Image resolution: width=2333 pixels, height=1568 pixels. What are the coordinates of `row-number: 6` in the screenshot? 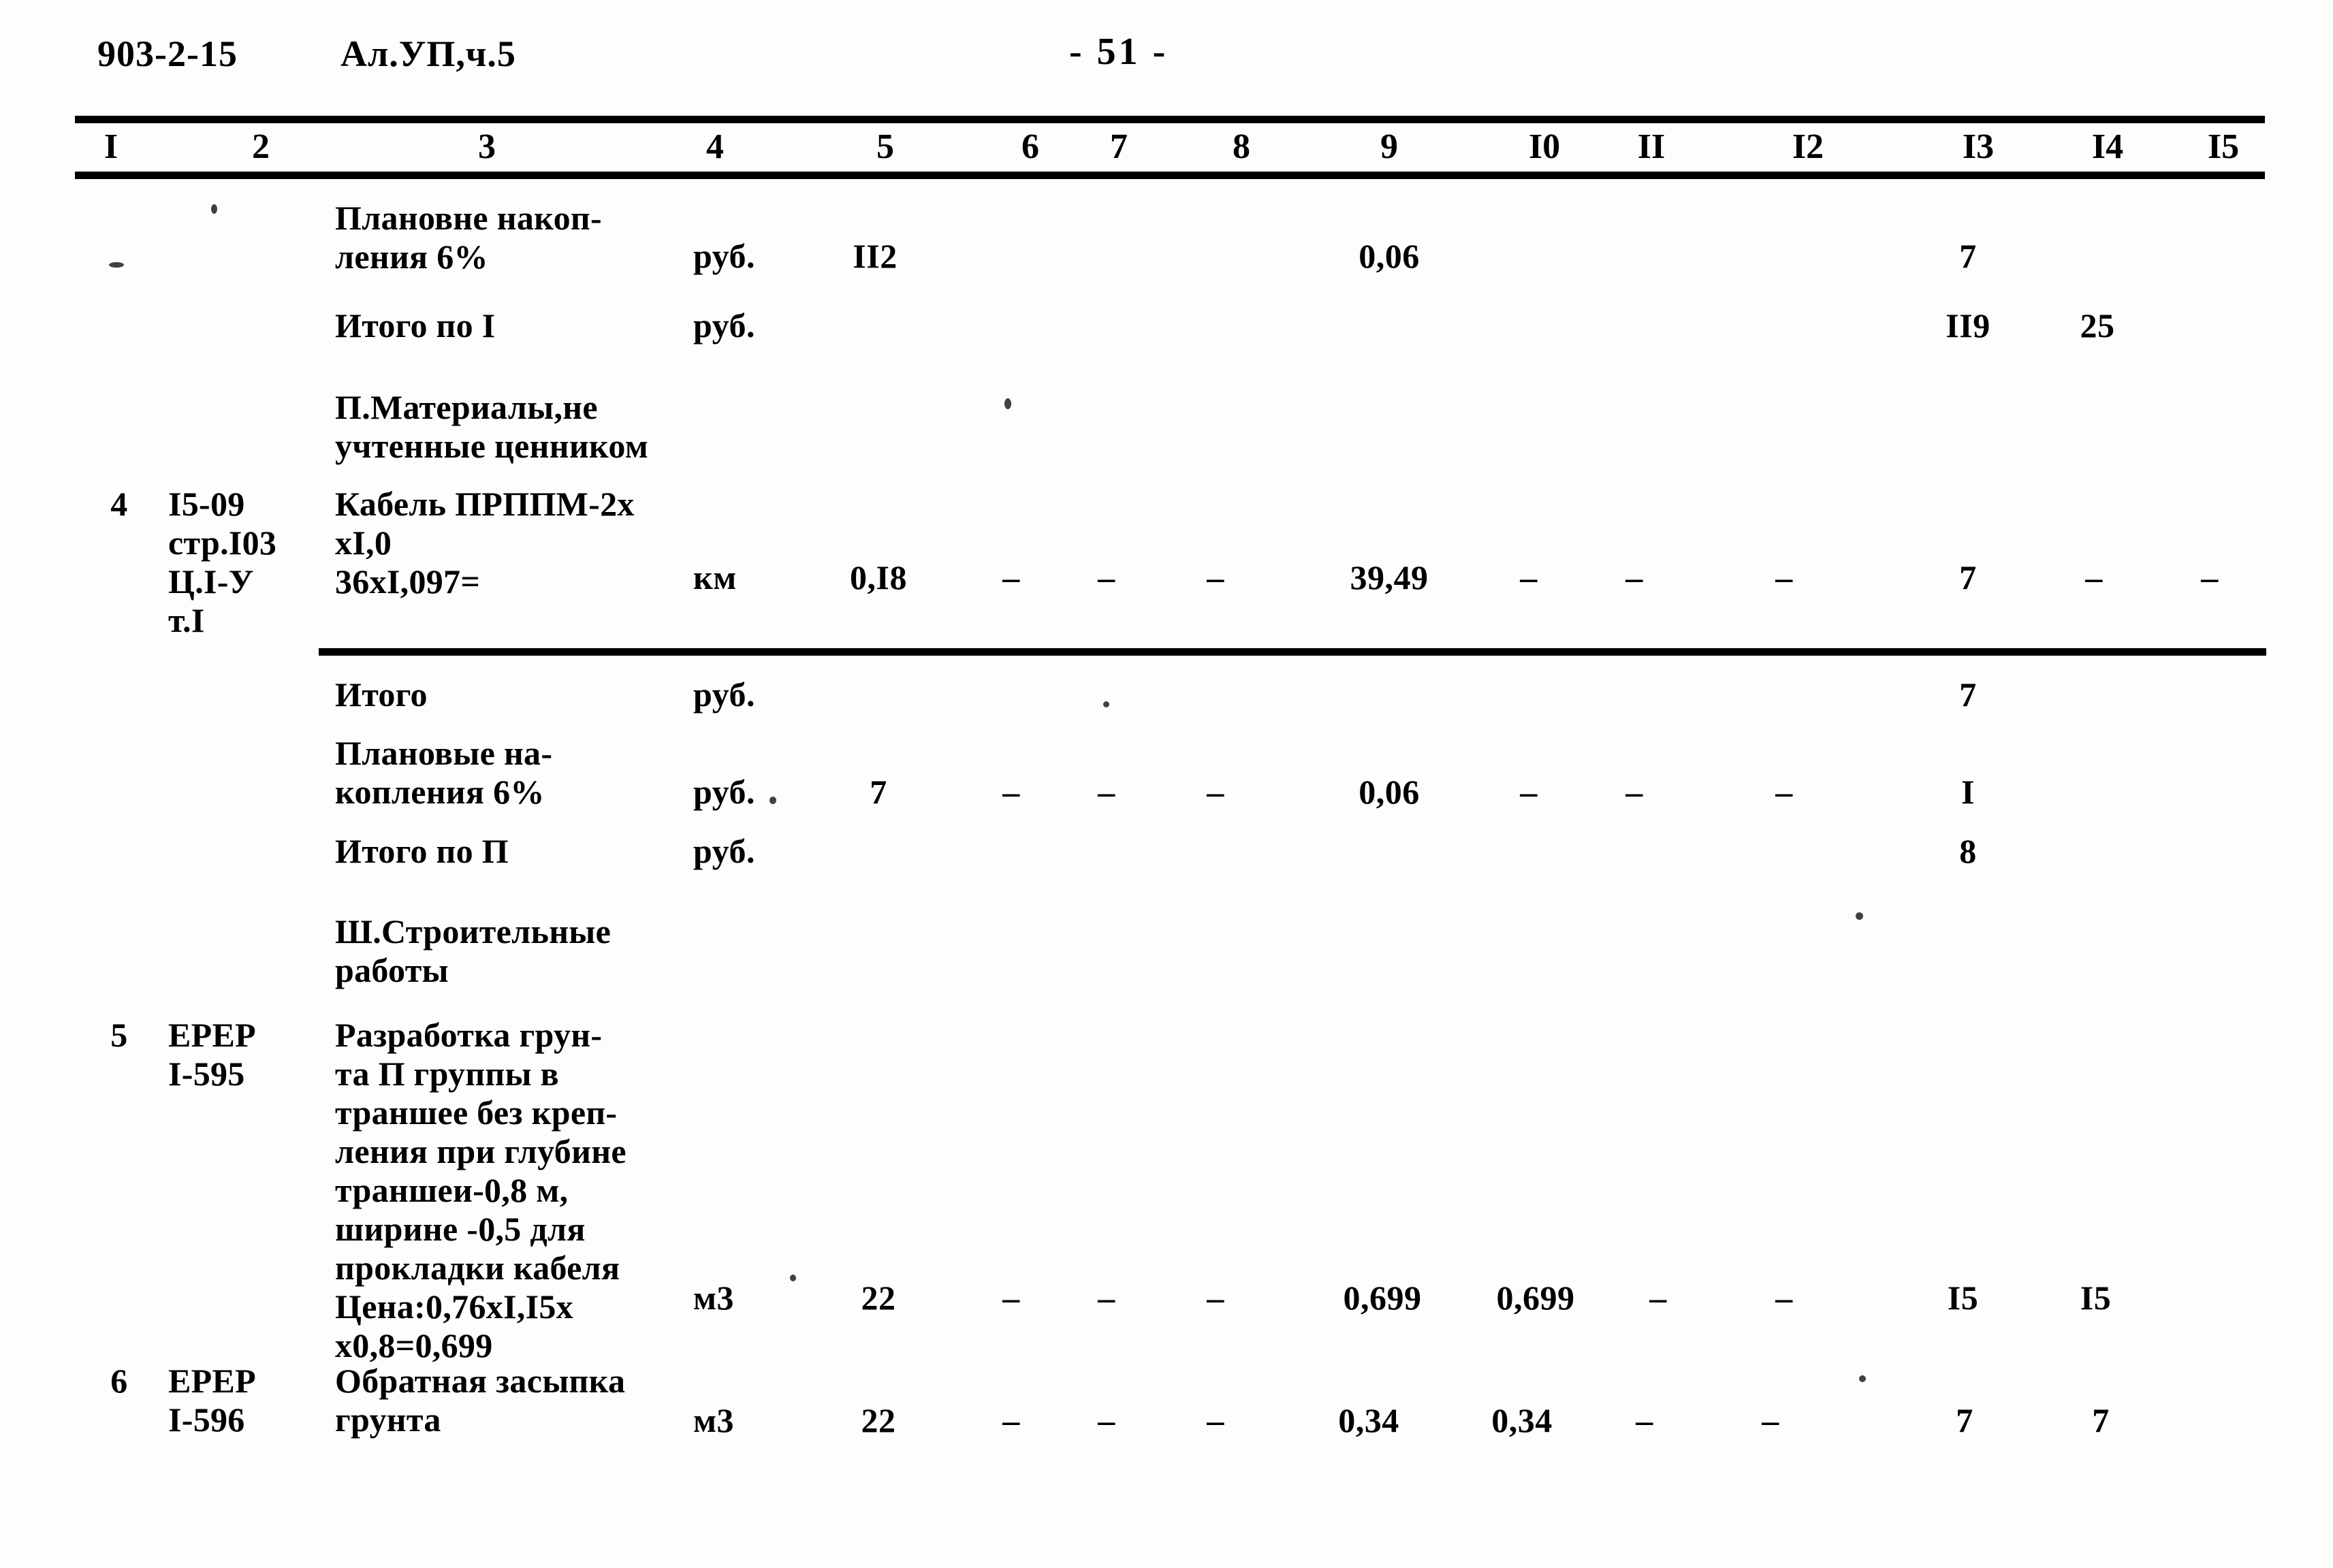 It's located at (119, 1381).